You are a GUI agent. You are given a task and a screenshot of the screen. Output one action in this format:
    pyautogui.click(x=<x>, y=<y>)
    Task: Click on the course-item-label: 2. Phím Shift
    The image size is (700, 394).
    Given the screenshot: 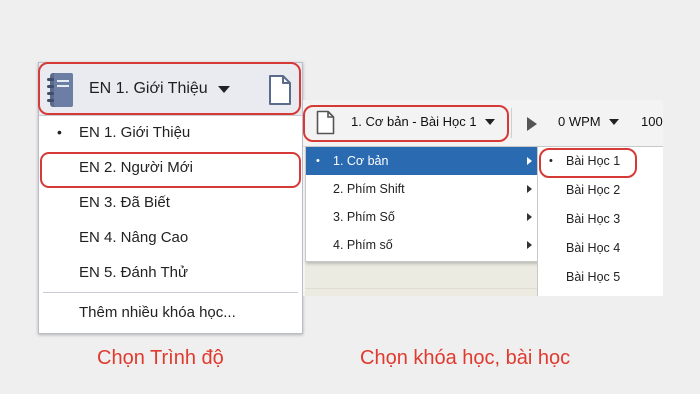 What is the action you would take?
    pyautogui.click(x=369, y=189)
    